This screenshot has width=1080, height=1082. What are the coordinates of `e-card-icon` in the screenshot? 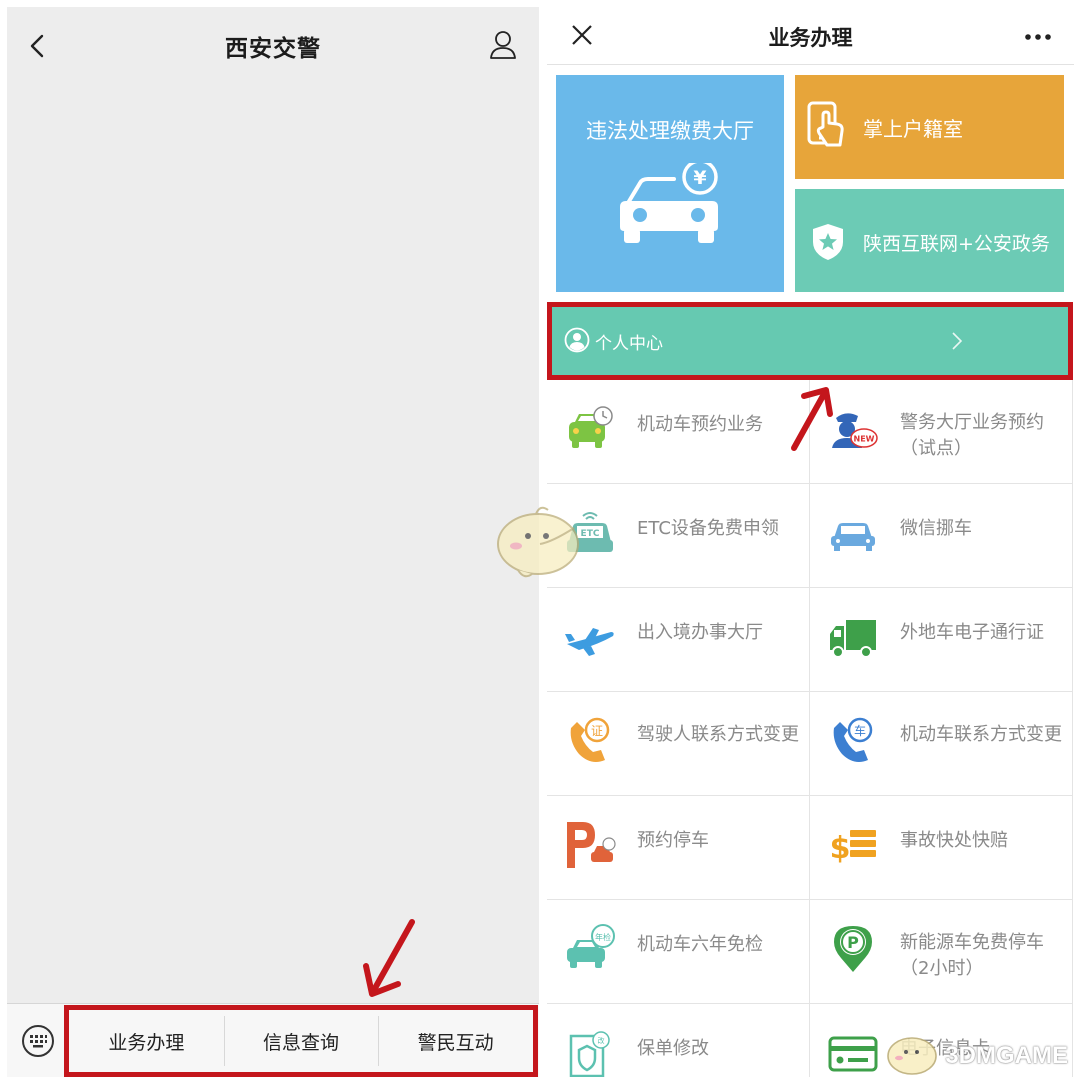 It's located at (853, 1054).